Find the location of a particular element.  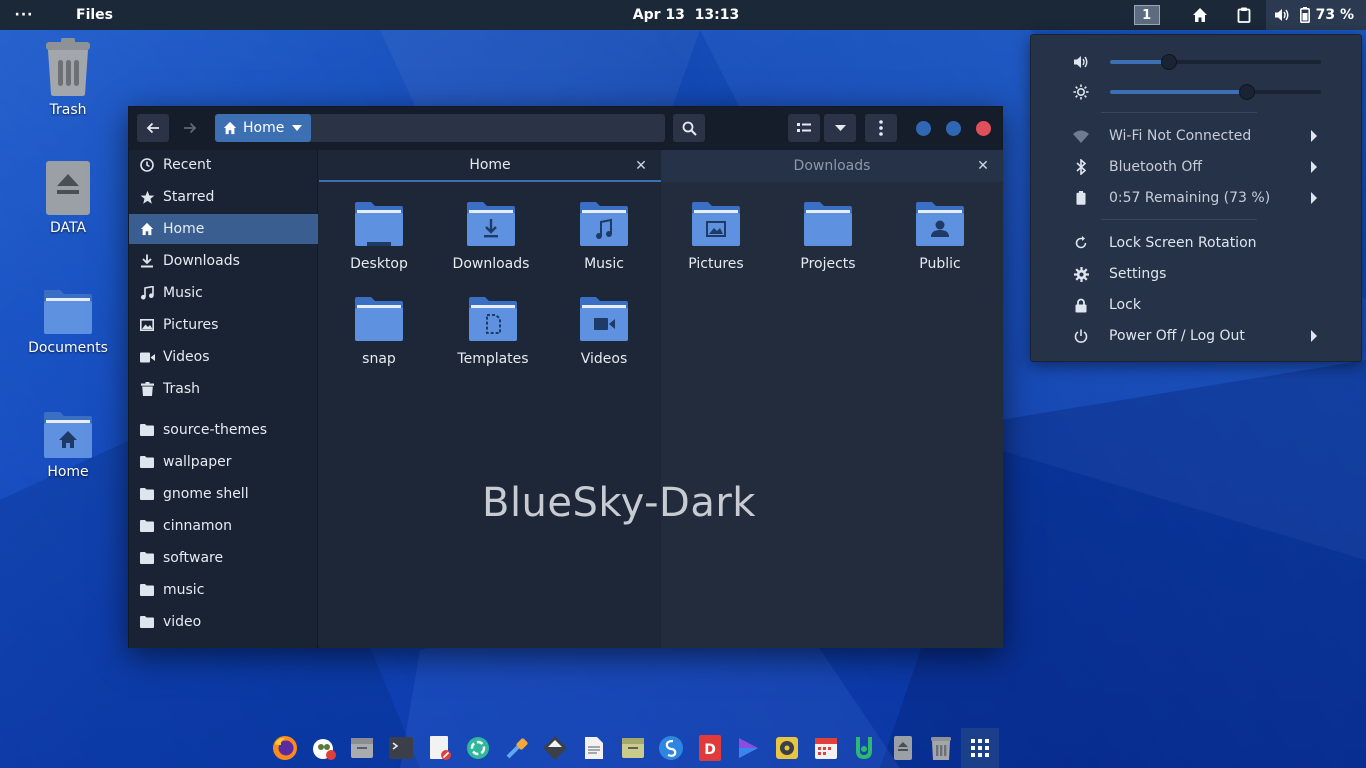

list-view-icon is located at coordinates (804, 127).